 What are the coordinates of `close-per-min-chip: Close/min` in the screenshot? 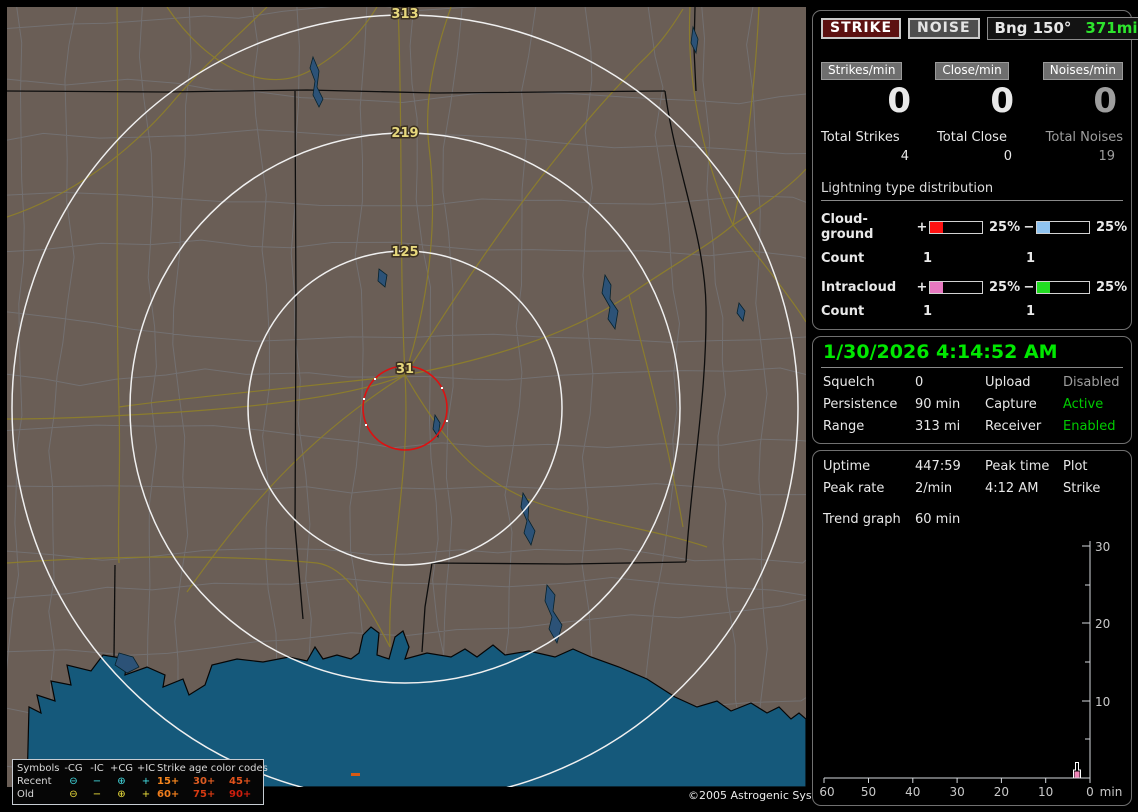 It's located at (972, 71).